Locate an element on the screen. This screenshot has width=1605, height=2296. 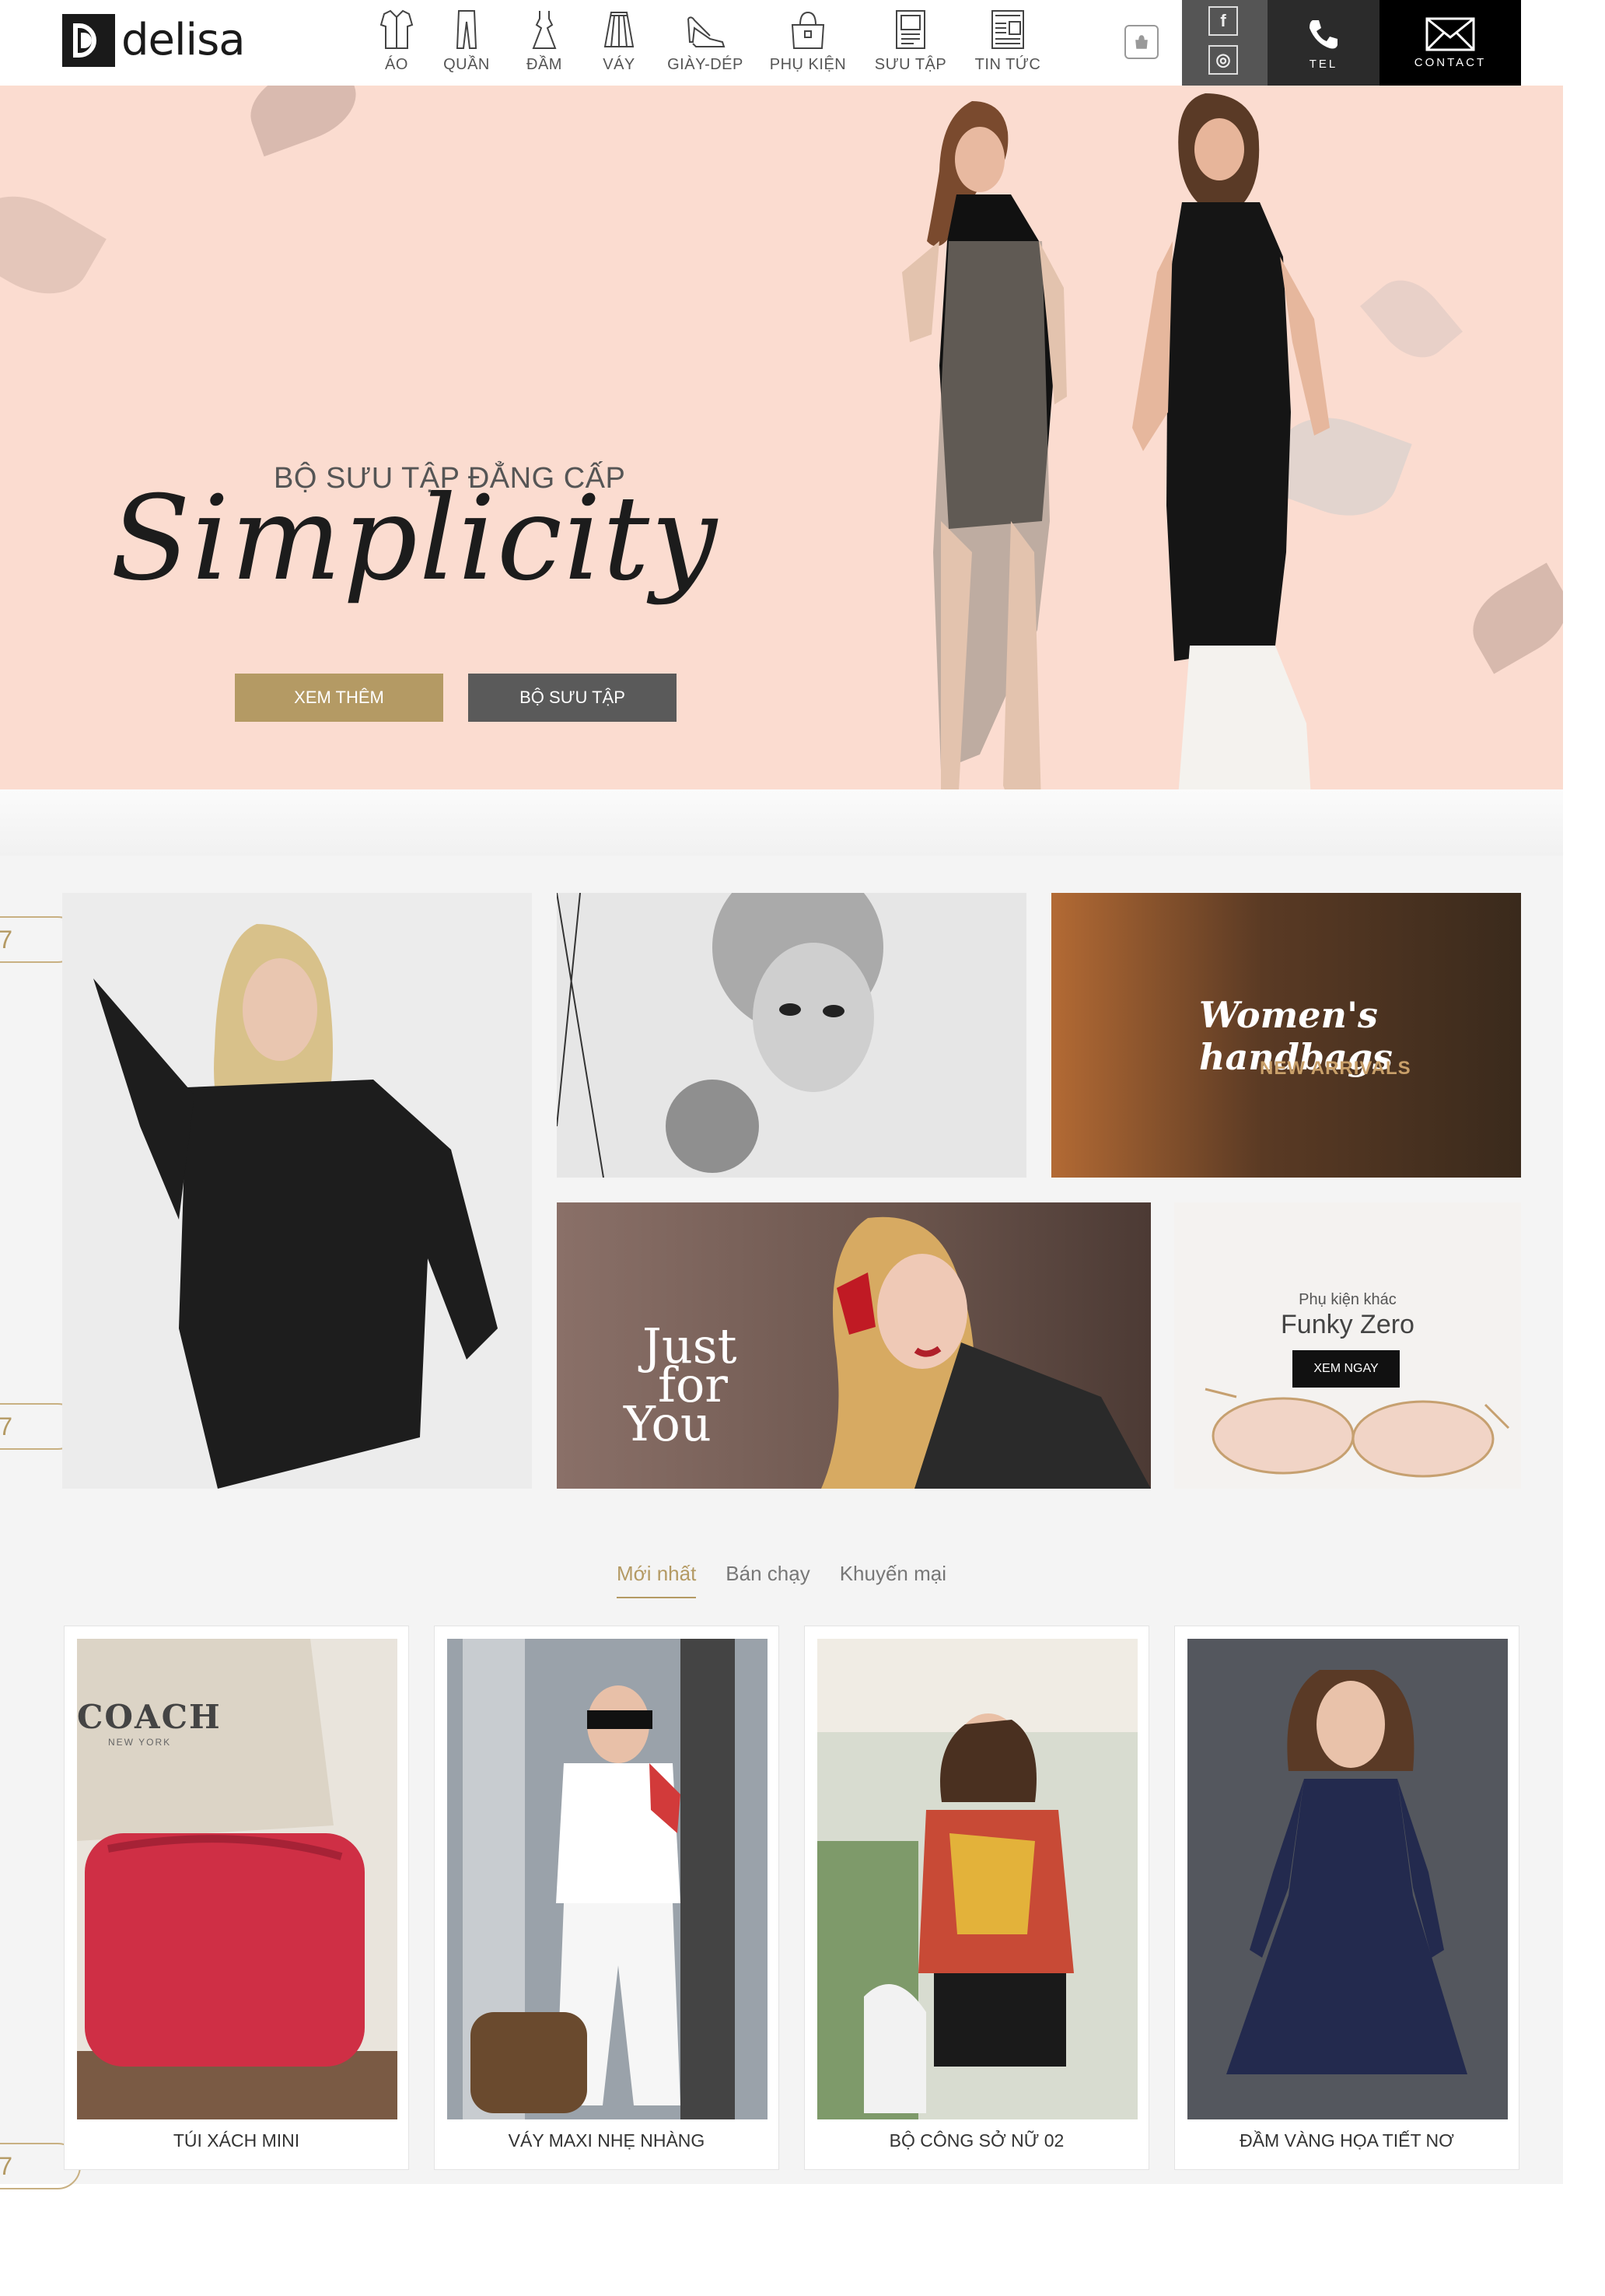
promo-tile-portrait is located at coordinates (792, 1035).